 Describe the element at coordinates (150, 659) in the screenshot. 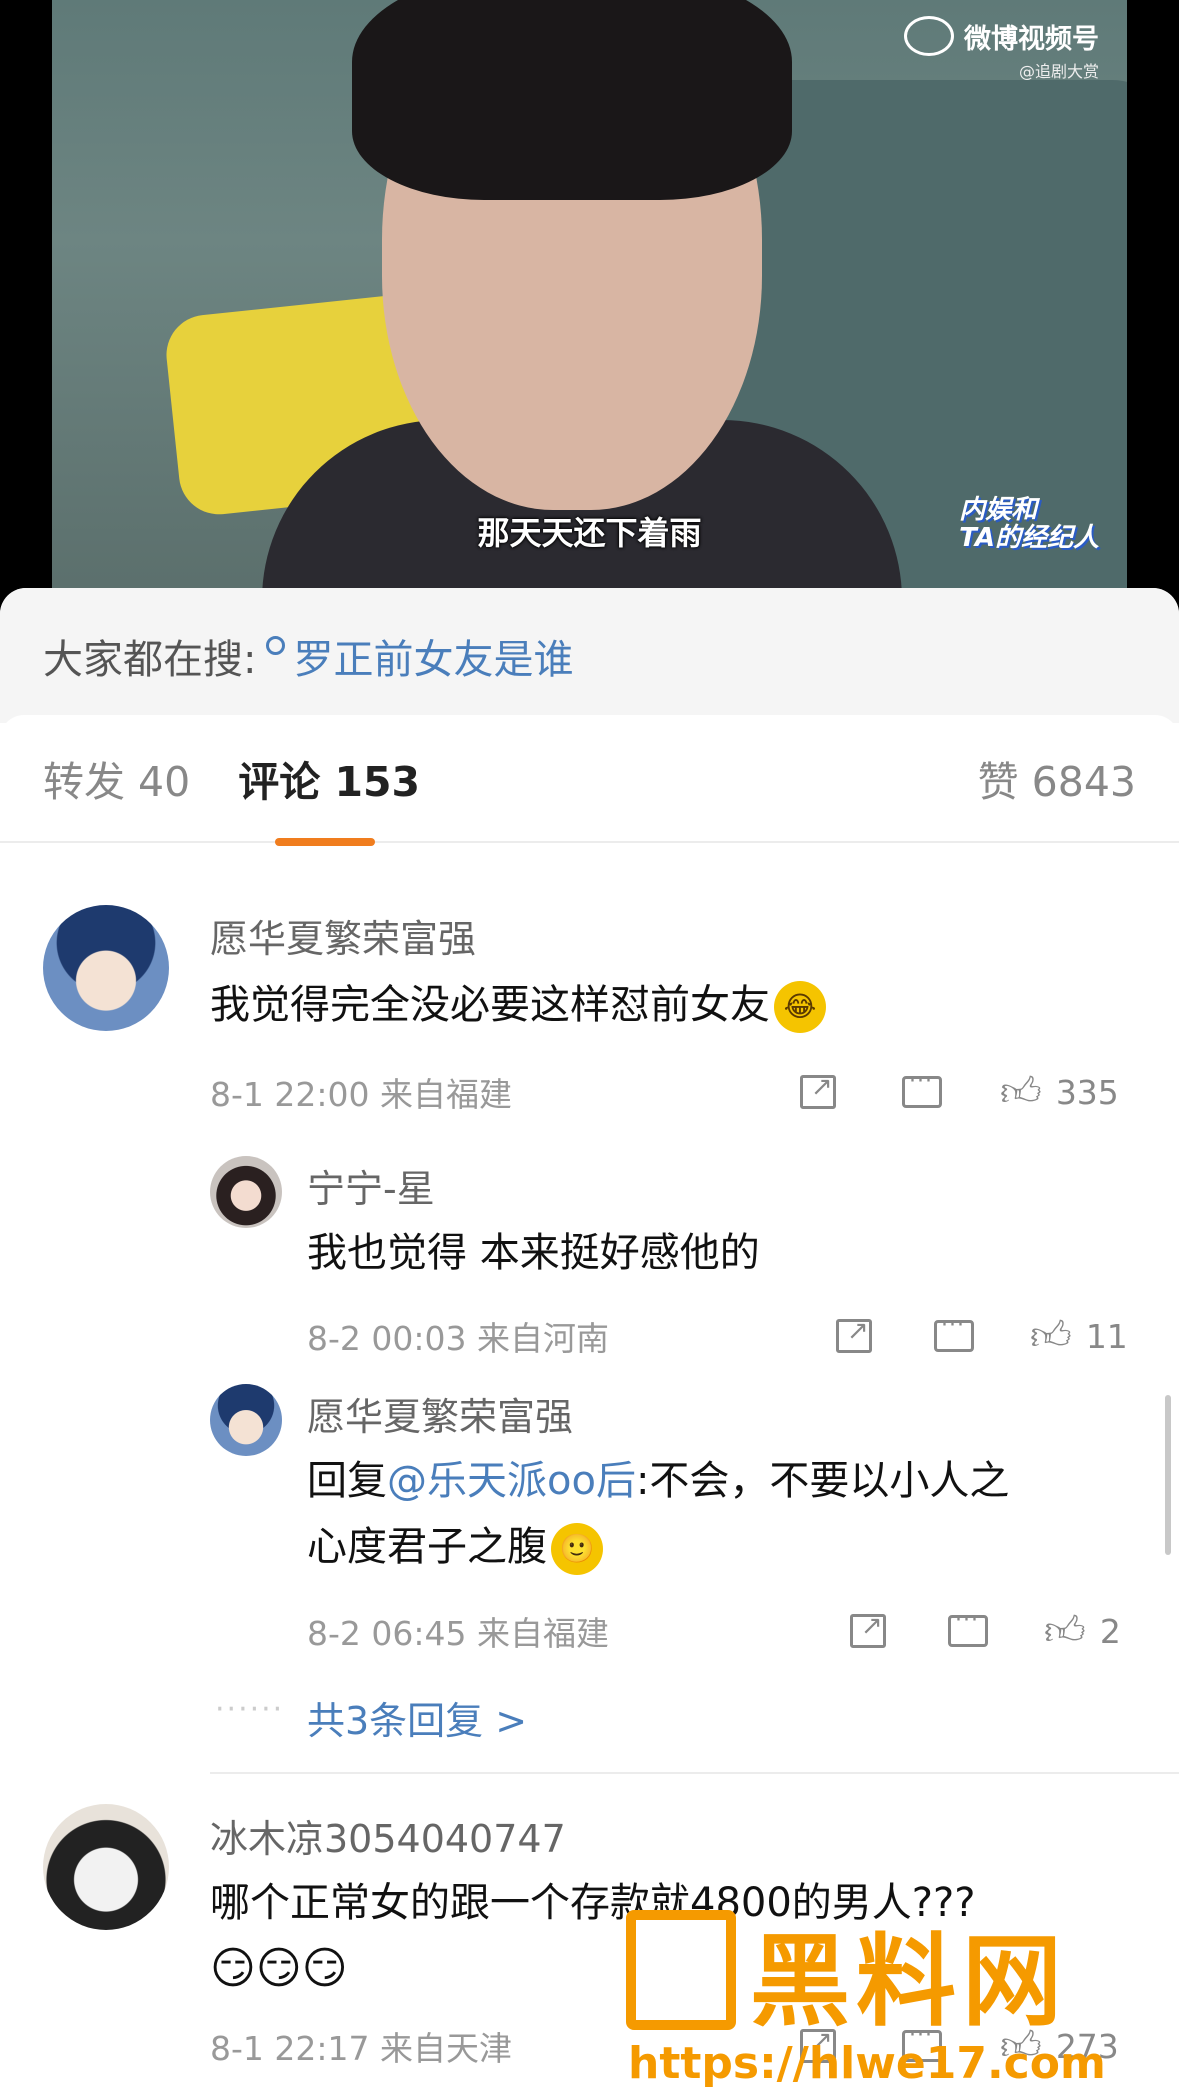

I see `trending-search-prefix: 大家都在搜:` at that location.